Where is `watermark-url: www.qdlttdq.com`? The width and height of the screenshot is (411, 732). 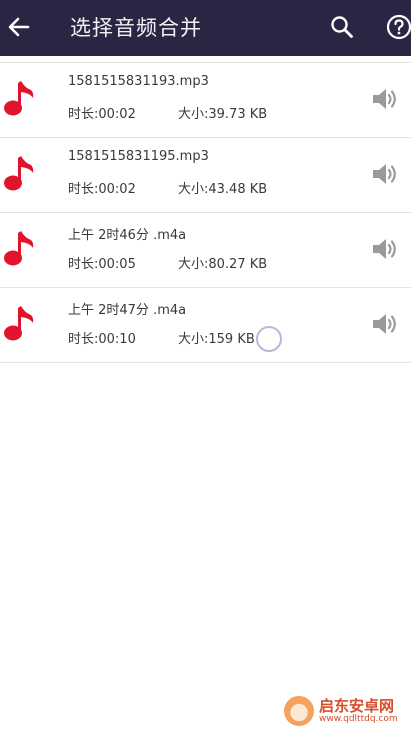
watermark-url: www.qdlttdq.com is located at coordinates (358, 719).